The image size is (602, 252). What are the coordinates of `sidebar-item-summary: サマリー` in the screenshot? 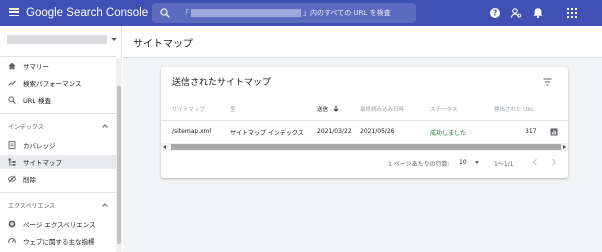 It's located at (58, 66).